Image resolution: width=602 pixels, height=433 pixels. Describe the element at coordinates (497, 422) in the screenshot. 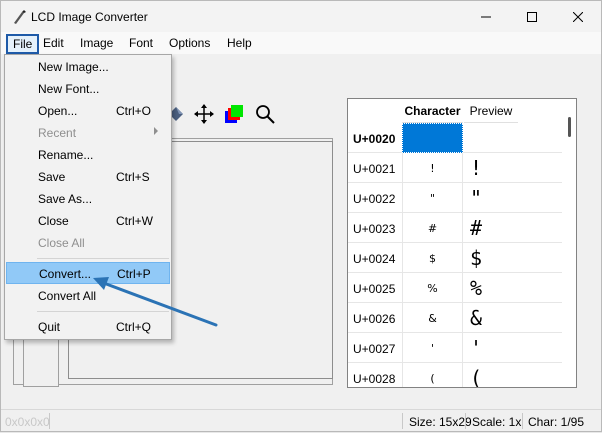

I see `status-scale: Scale: 1x` at that location.